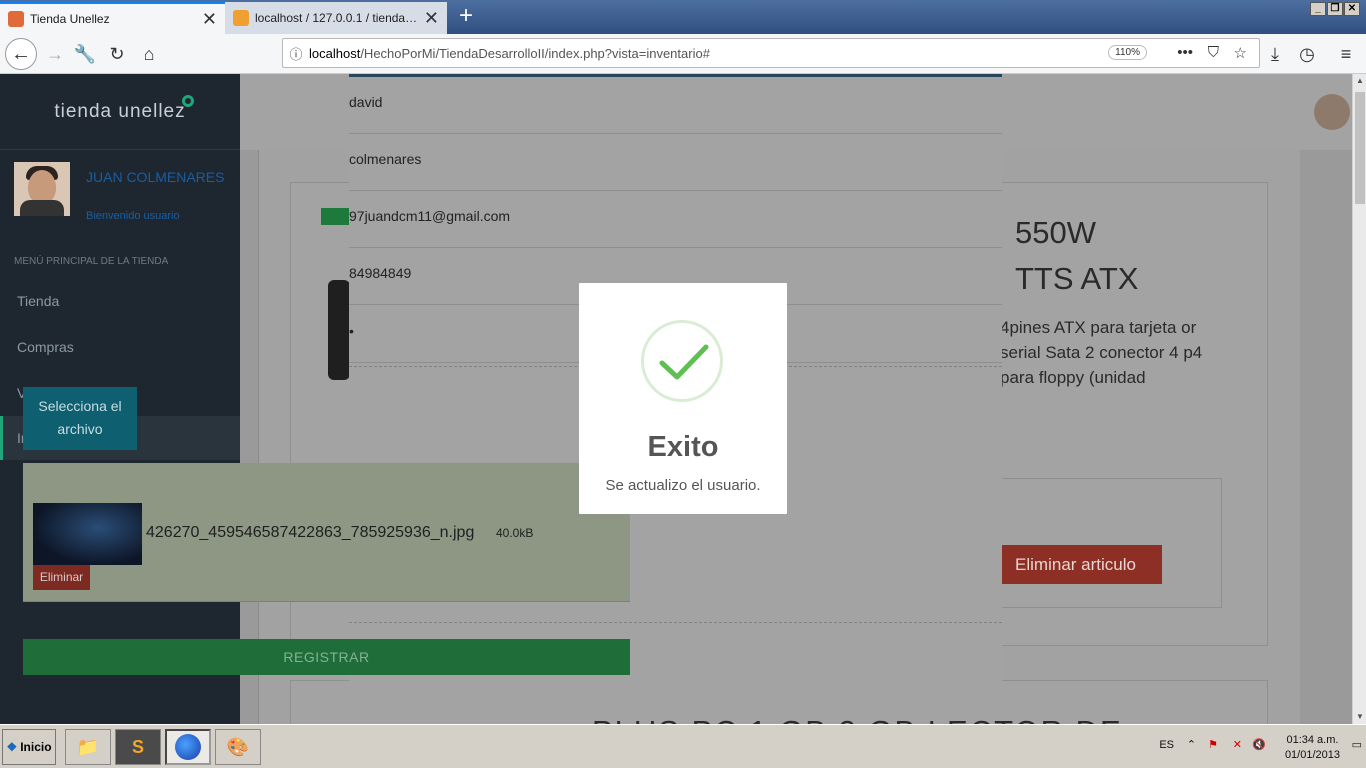 The height and width of the screenshot is (768, 1366). I want to click on new-tab-button: +, so click(466, 17).